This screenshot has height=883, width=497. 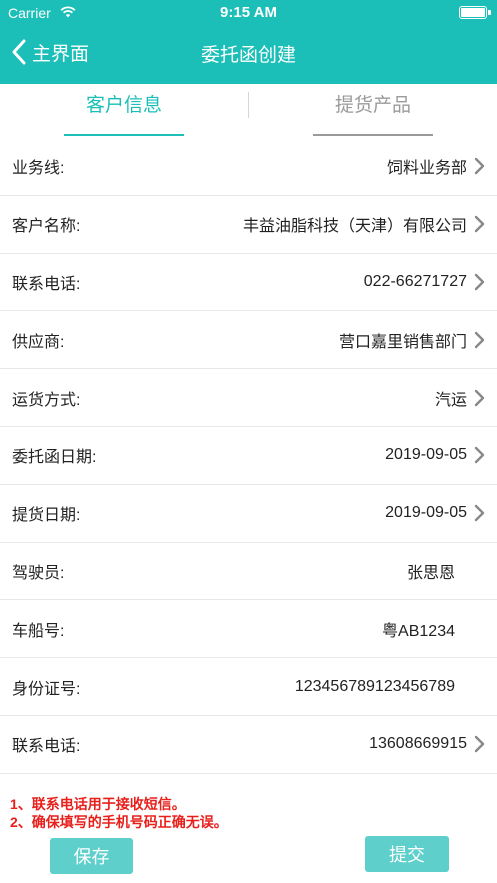 I want to click on field-label: 客户名称:, so click(x=46, y=227).